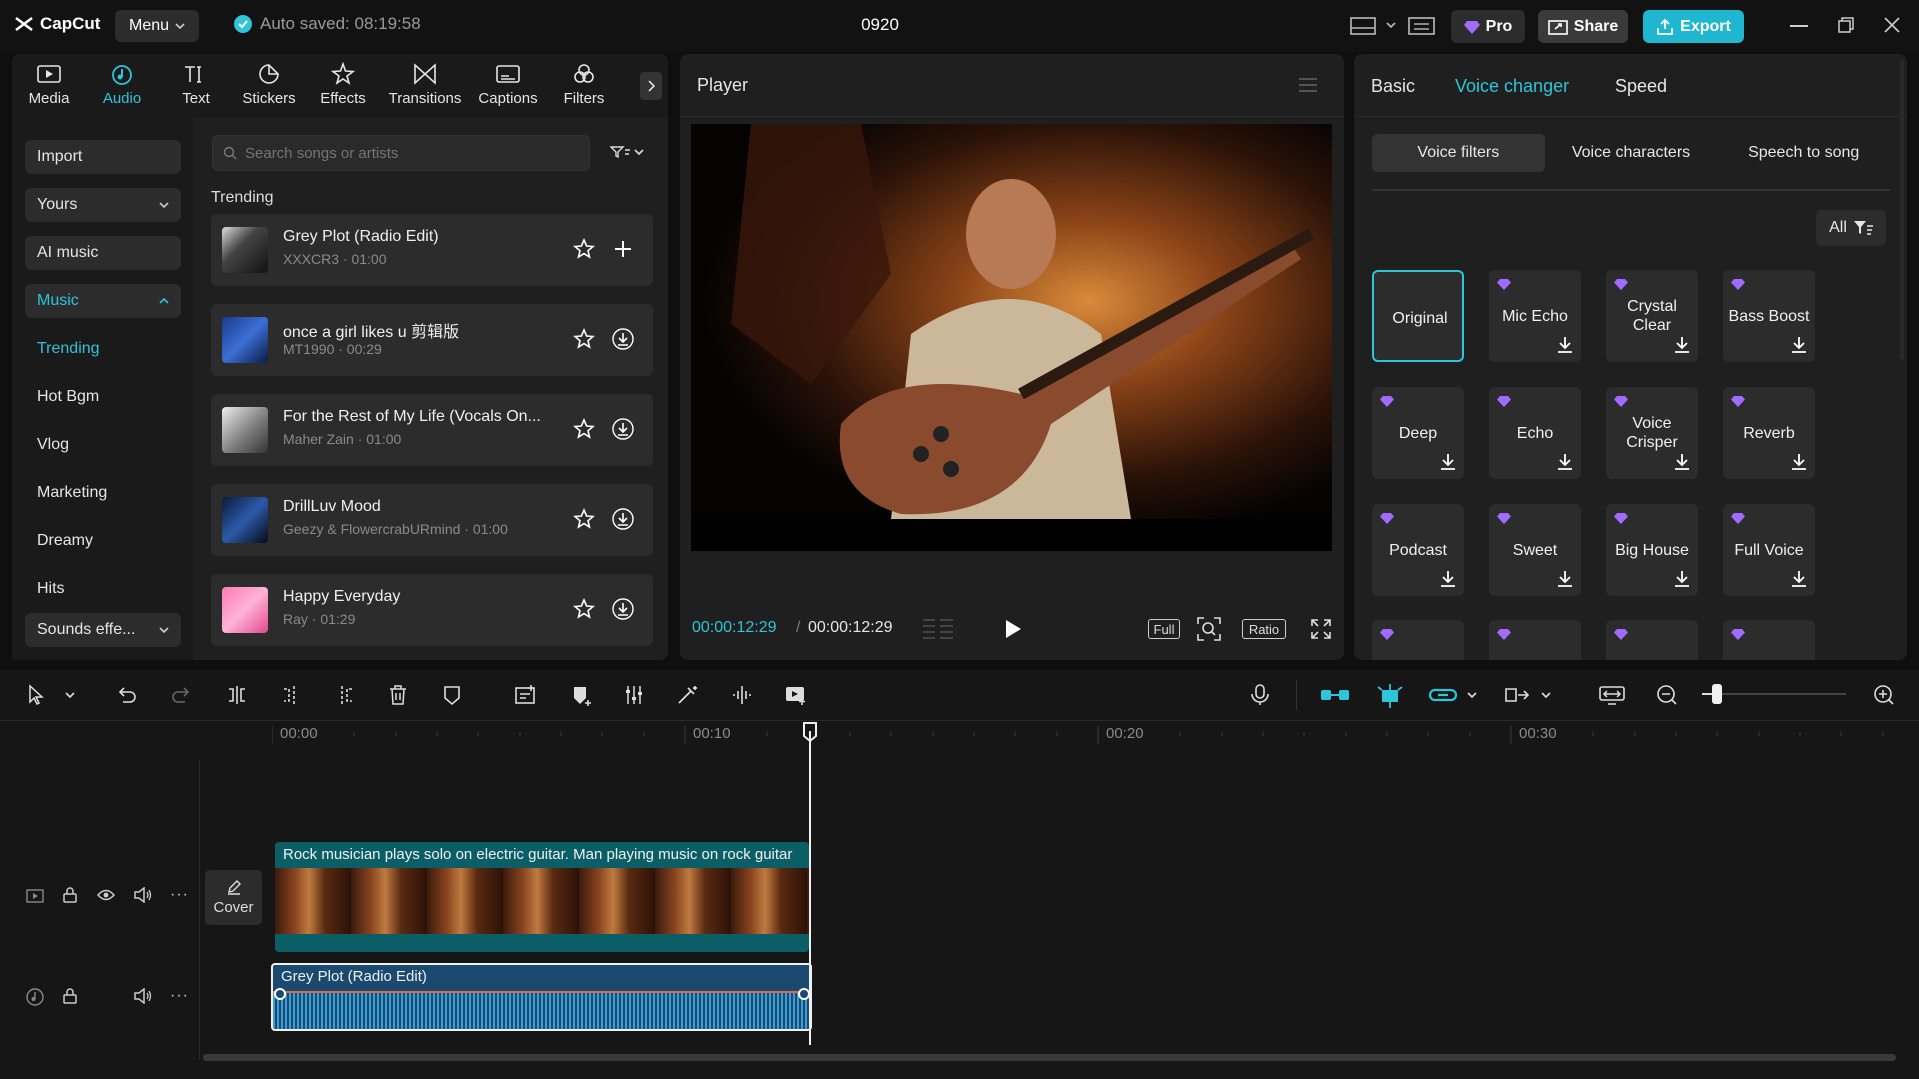 Image resolution: width=1919 pixels, height=1079 pixels. I want to click on nav-hot-bgm: Hot Bgm, so click(68, 397).